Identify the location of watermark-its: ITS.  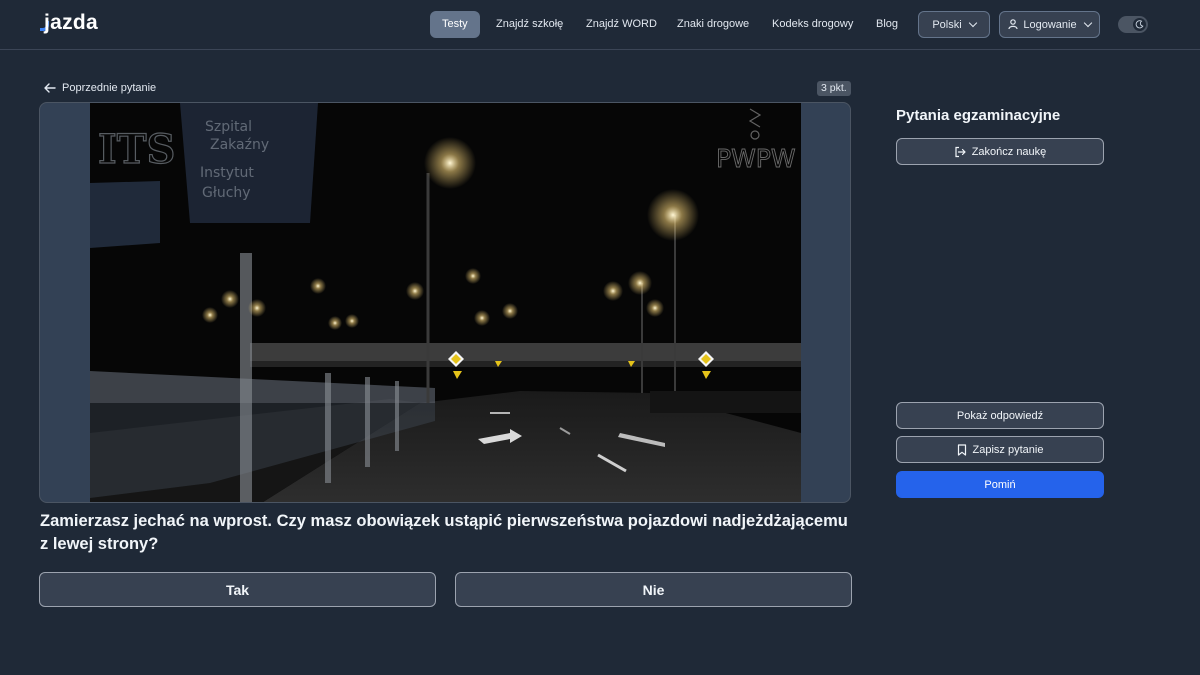
(136, 149).